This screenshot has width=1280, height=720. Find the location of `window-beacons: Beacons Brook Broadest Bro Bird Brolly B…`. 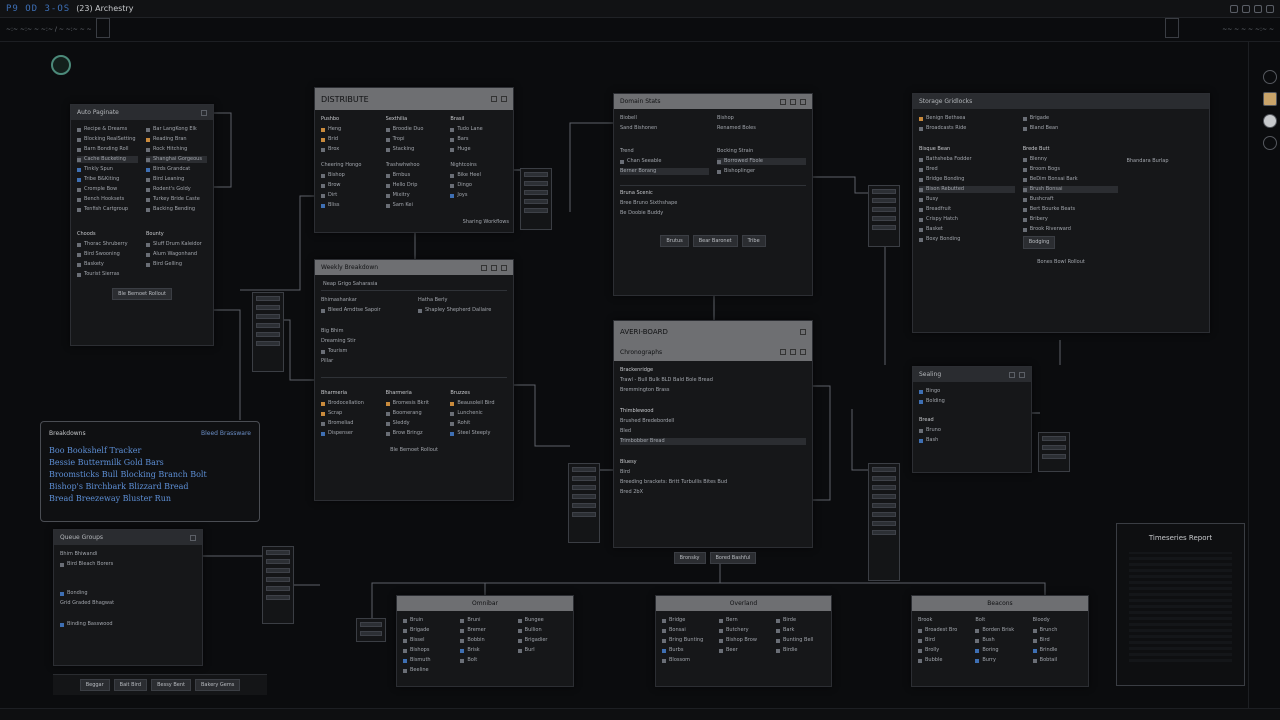

window-beacons: Beacons Brook Broadest Bro Bird Brolly B… is located at coordinates (1000, 641).